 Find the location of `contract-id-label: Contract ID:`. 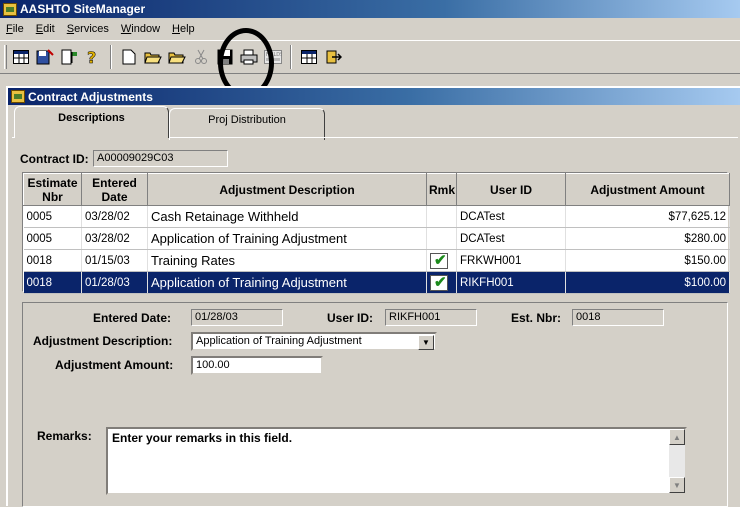

contract-id-label: Contract ID: is located at coordinates (54, 159).